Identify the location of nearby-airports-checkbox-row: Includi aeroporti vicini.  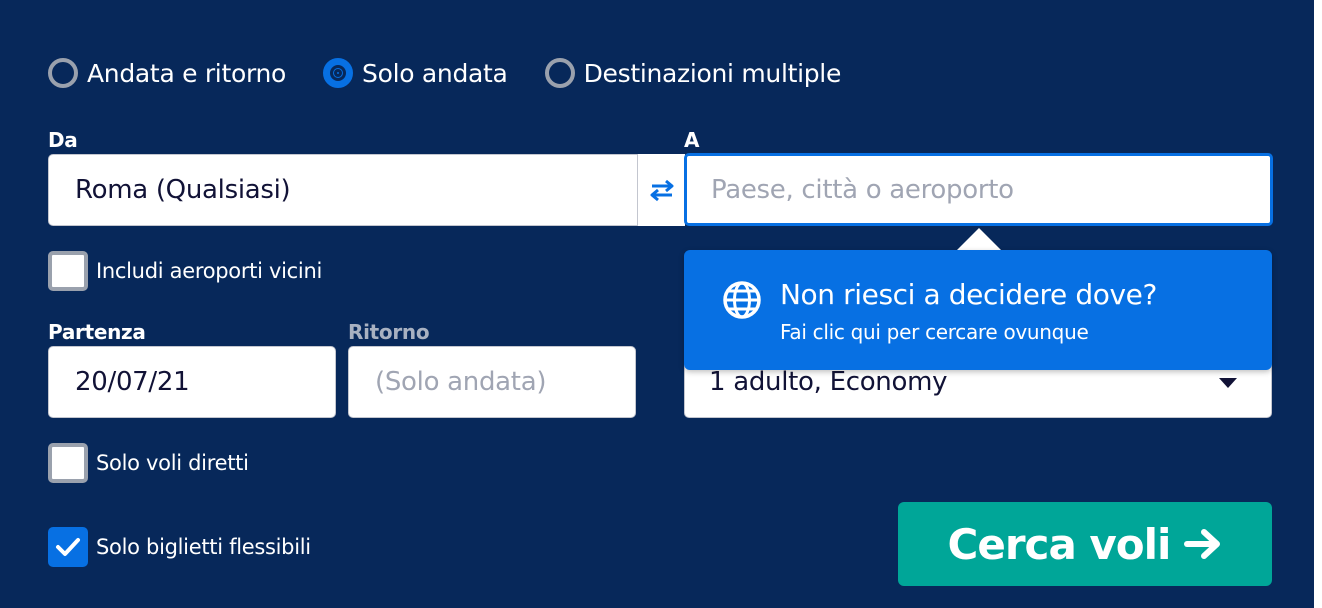
(185, 271).